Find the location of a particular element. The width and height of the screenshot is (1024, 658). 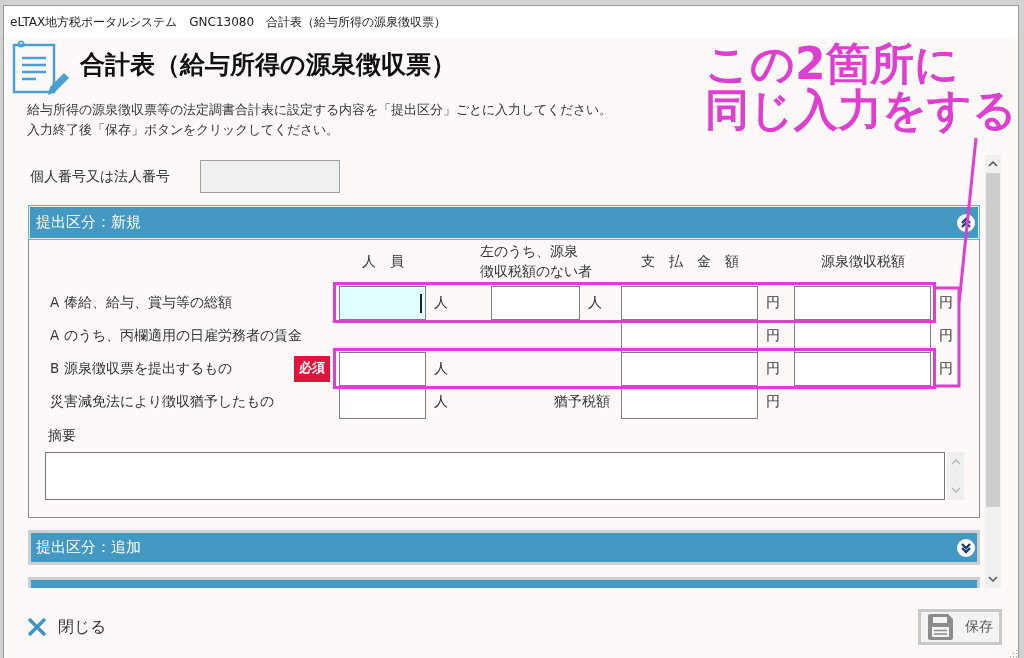

row-label: B 源泉徴収票を提出するもの is located at coordinates (141, 368).